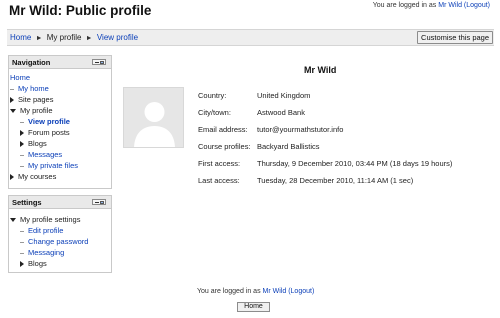 The width and height of the screenshot is (500, 318). I want to click on avatar, so click(153, 117).